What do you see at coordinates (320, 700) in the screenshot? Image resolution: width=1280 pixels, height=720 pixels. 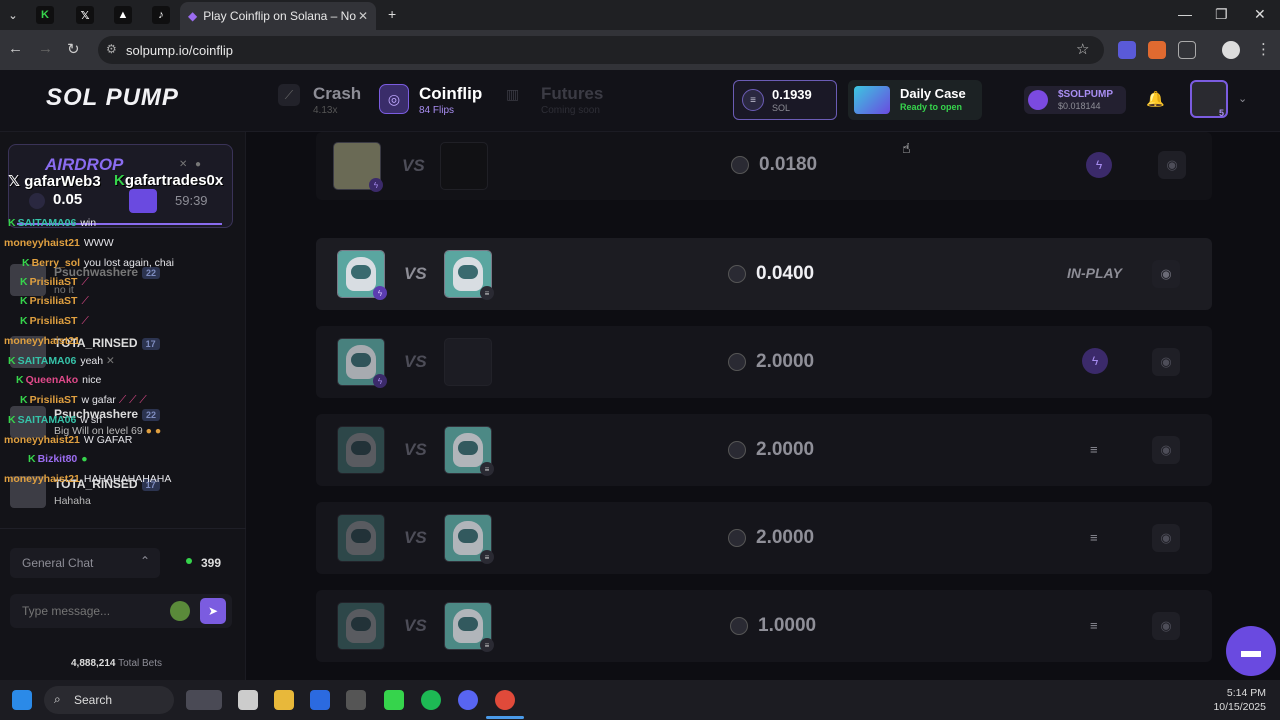 I see `microsoft-store-icon` at bounding box center [320, 700].